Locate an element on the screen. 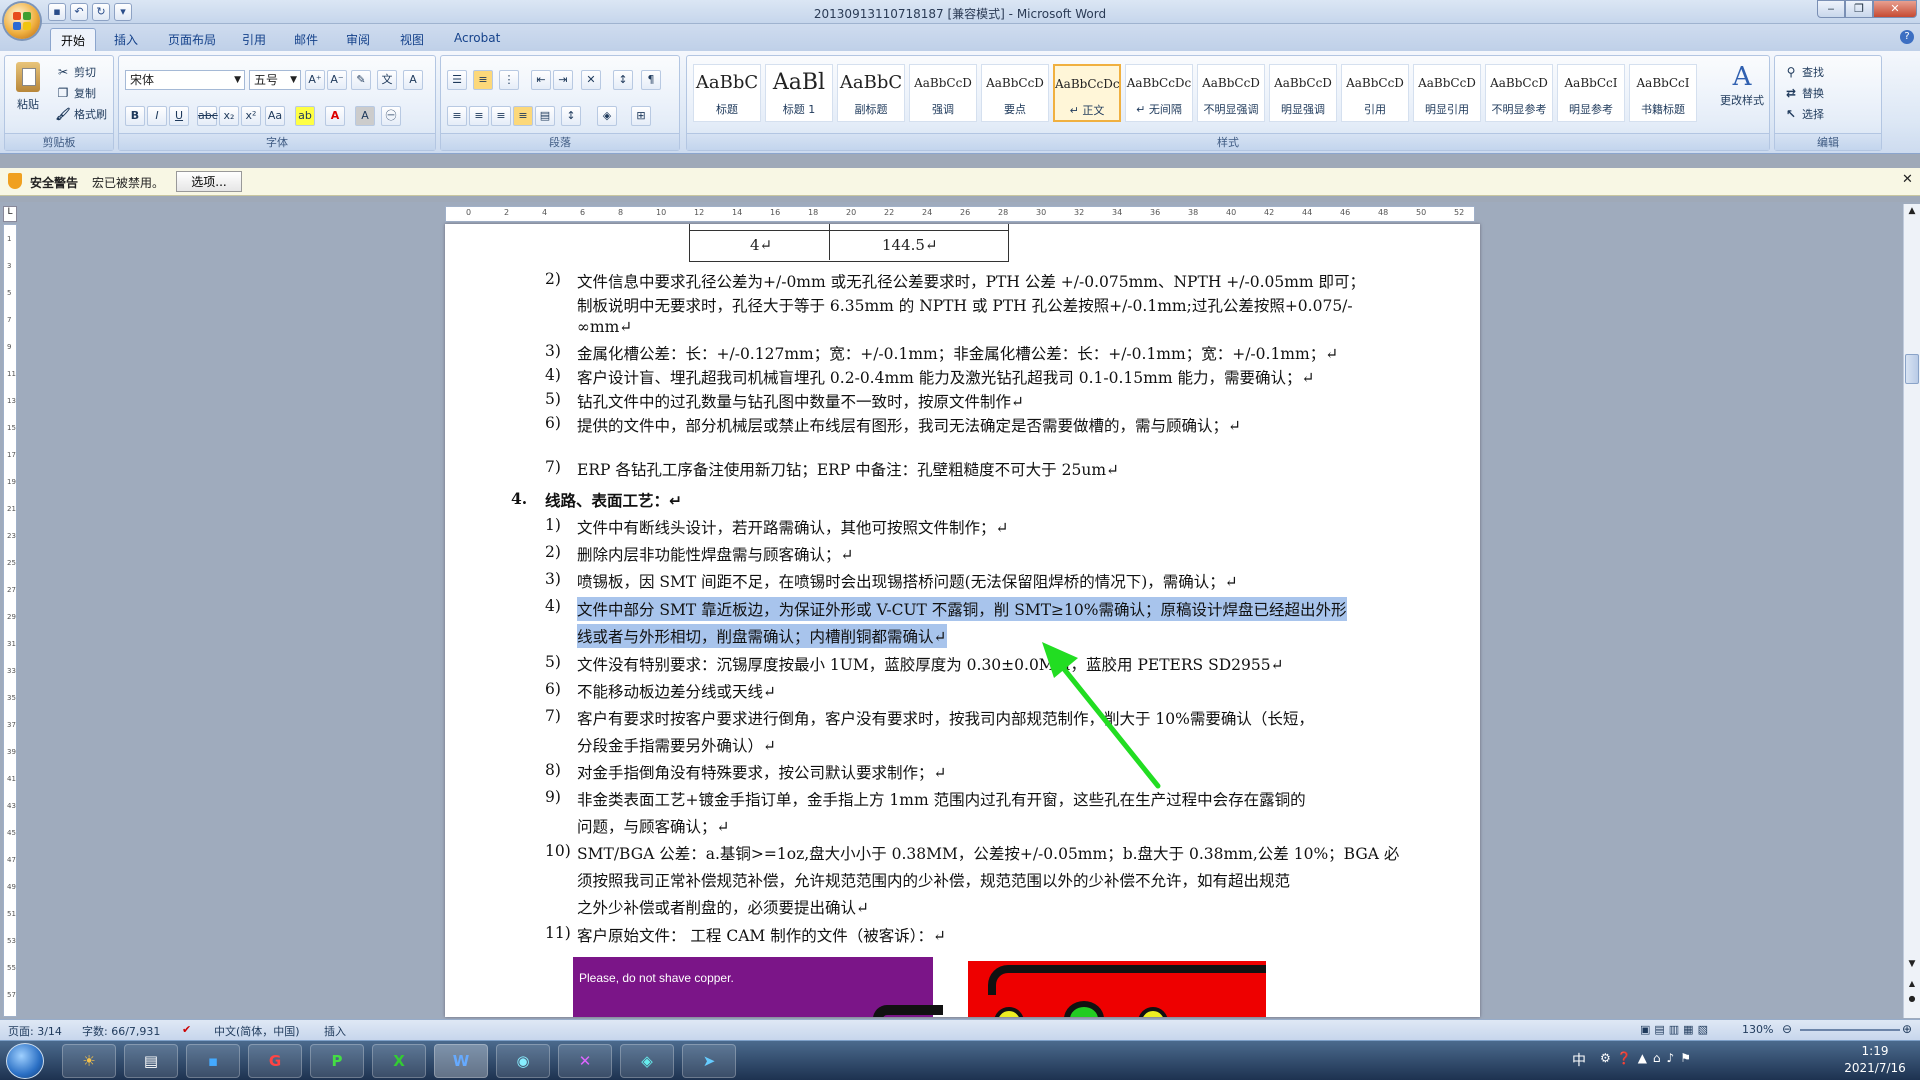 The height and width of the screenshot is (1080, 1920). show-marks-icon: ¶ is located at coordinates (651, 80).